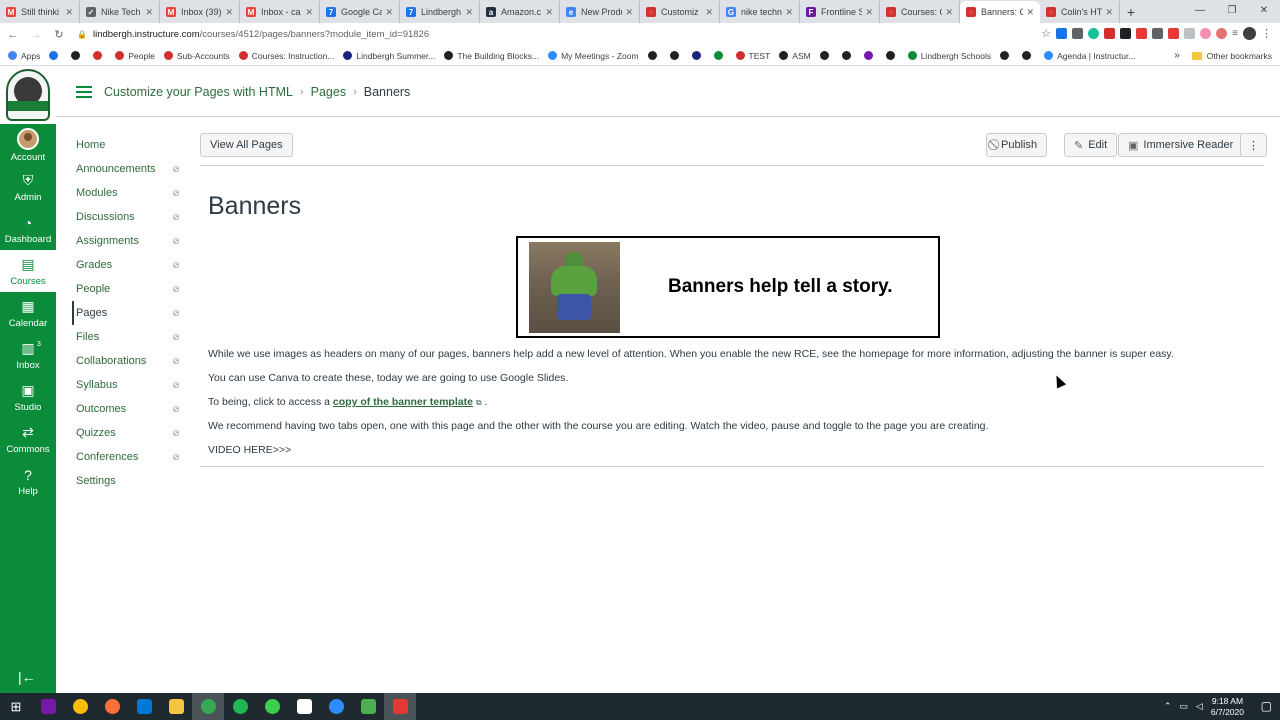 The height and width of the screenshot is (720, 1280). Describe the element at coordinates (600, 12) in the screenshot. I see `browser-tab: e New Produ ✕` at that location.